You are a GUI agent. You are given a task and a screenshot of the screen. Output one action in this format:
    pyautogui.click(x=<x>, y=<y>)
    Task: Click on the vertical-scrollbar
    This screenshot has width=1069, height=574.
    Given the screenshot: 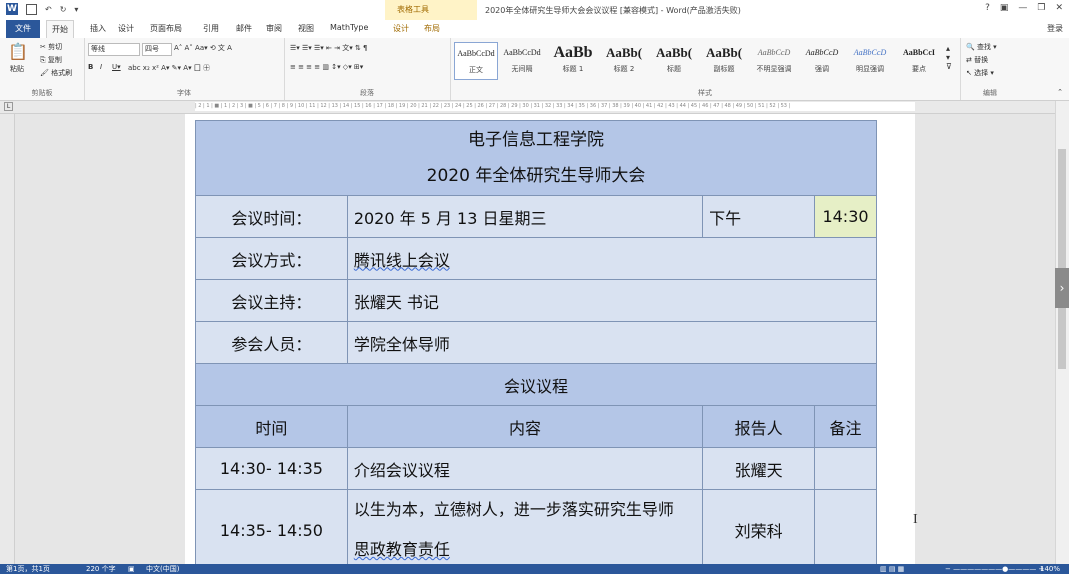 What is the action you would take?
    pyautogui.click(x=1062, y=332)
    